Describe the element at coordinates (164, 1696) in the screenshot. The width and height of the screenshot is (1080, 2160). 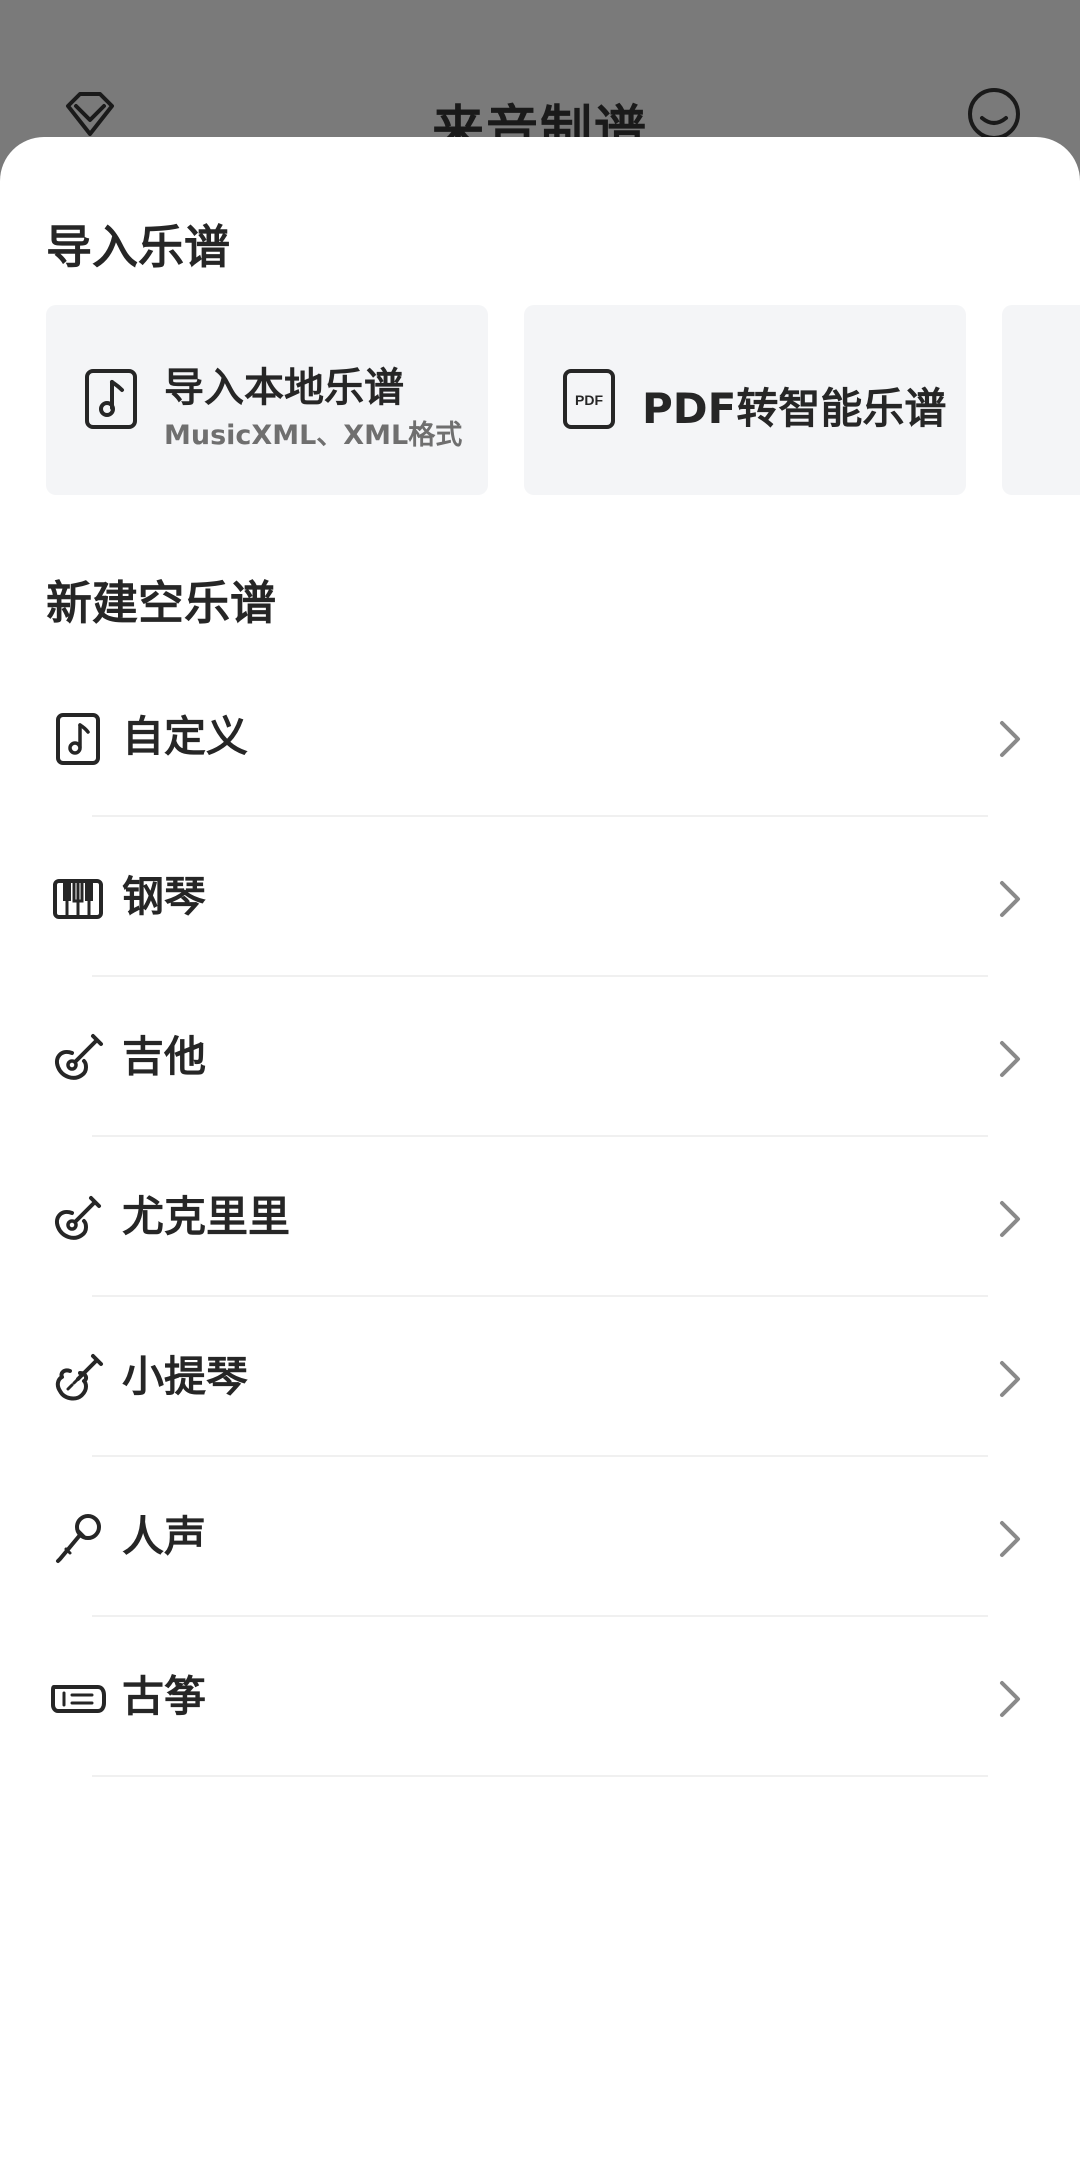
I see `item-label-guzheng: 古筝` at that location.